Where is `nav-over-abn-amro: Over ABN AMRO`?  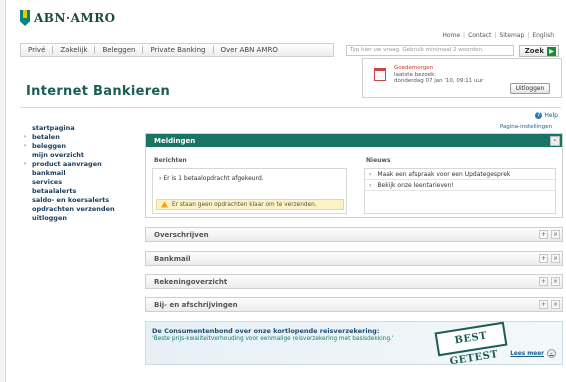 nav-over-abn-amro: Over ABN AMRO is located at coordinates (249, 50).